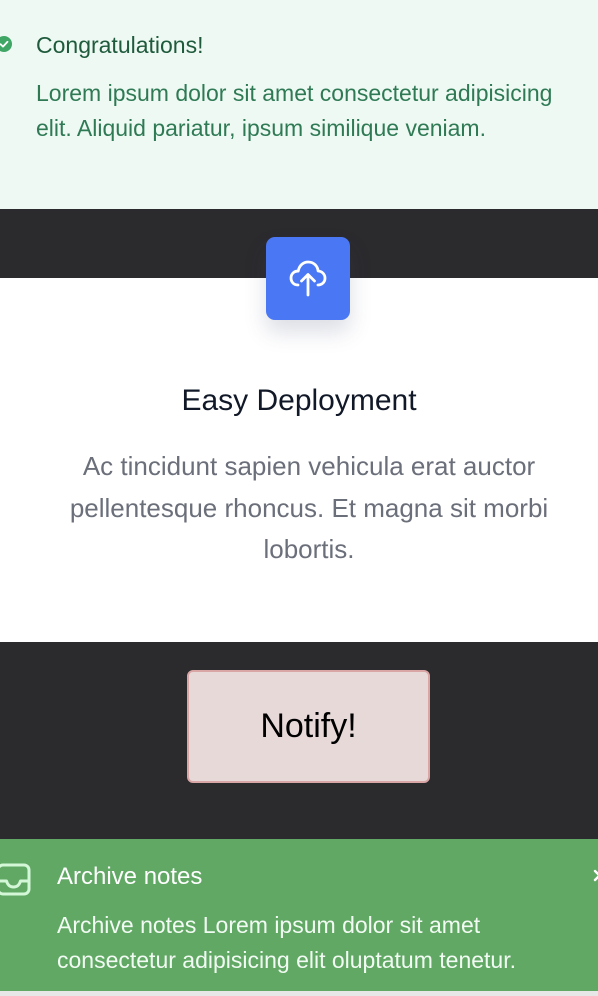 The height and width of the screenshot is (996, 598). I want to click on archive-alert-title: Archive notes, so click(130, 876).